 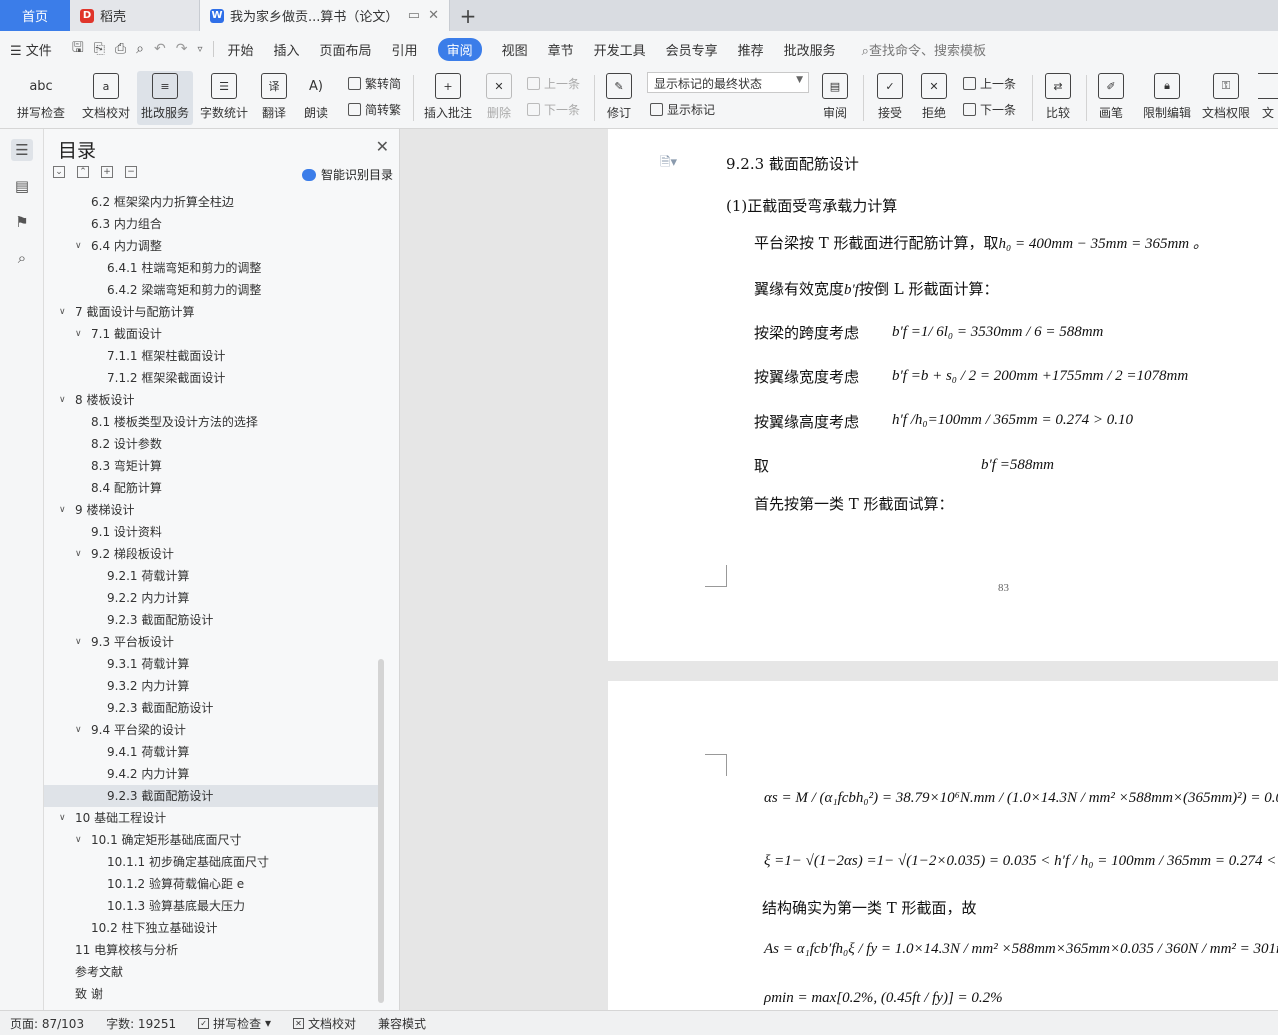 What do you see at coordinates (1268, 98) in the screenshot?
I see `more-ribbon-button: 文` at bounding box center [1268, 98].